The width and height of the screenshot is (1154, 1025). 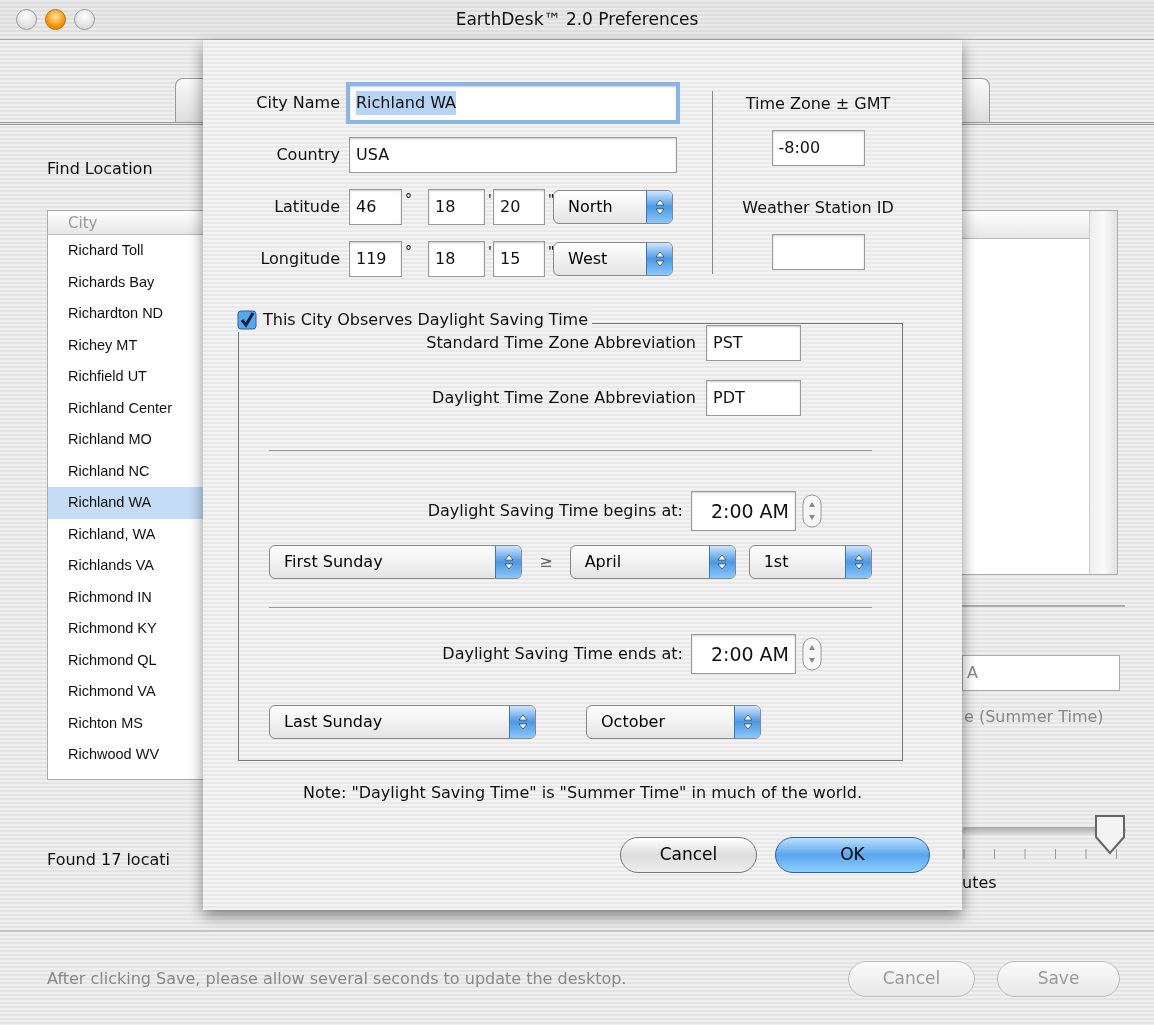 What do you see at coordinates (513, 155) in the screenshot?
I see `country-field: USA` at bounding box center [513, 155].